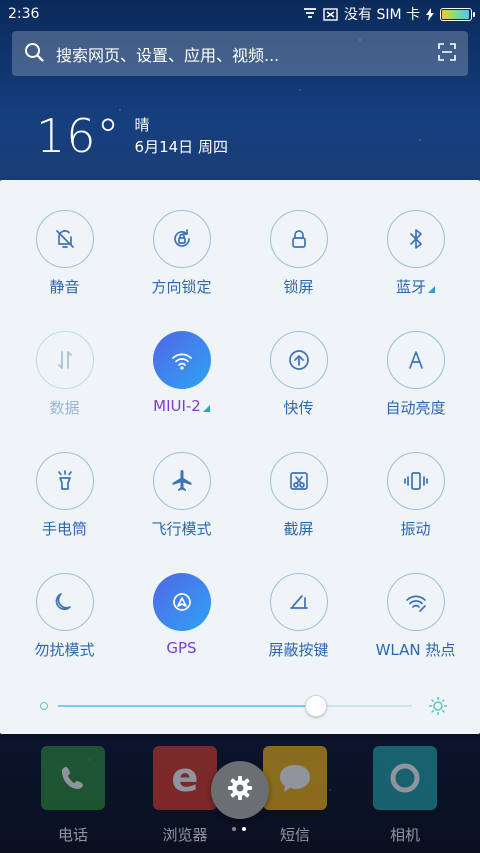  I want to click on dock-app-label: 浏览器, so click(185, 835).